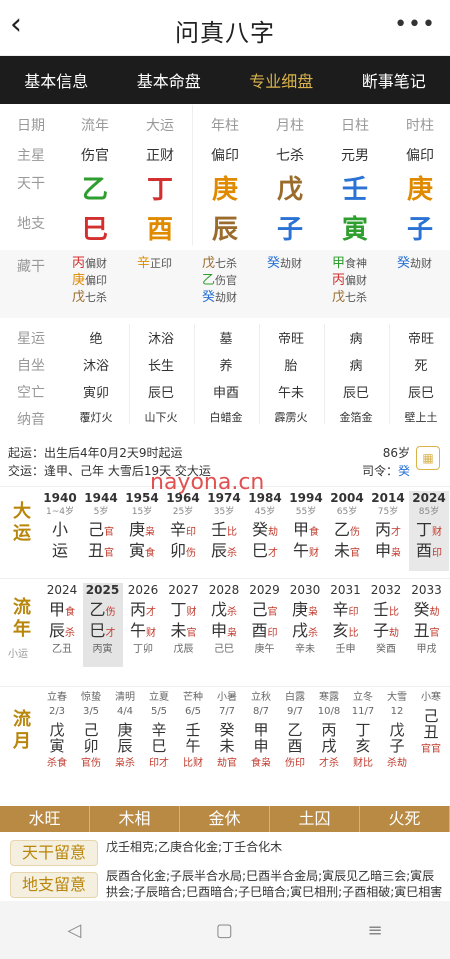  Describe the element at coordinates (300, 529) in the screenshot. I see `dayun-gan-char: 甲` at that location.